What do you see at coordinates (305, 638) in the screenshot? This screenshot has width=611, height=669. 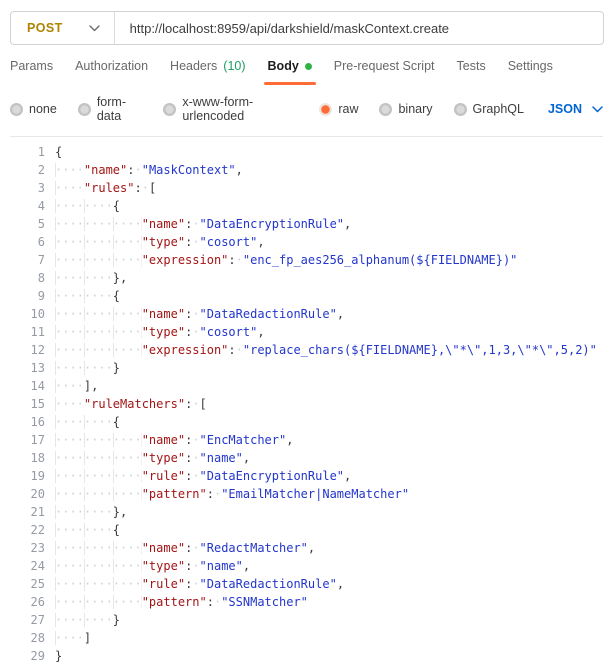 I see `code-line: 28 ····]` at bounding box center [305, 638].